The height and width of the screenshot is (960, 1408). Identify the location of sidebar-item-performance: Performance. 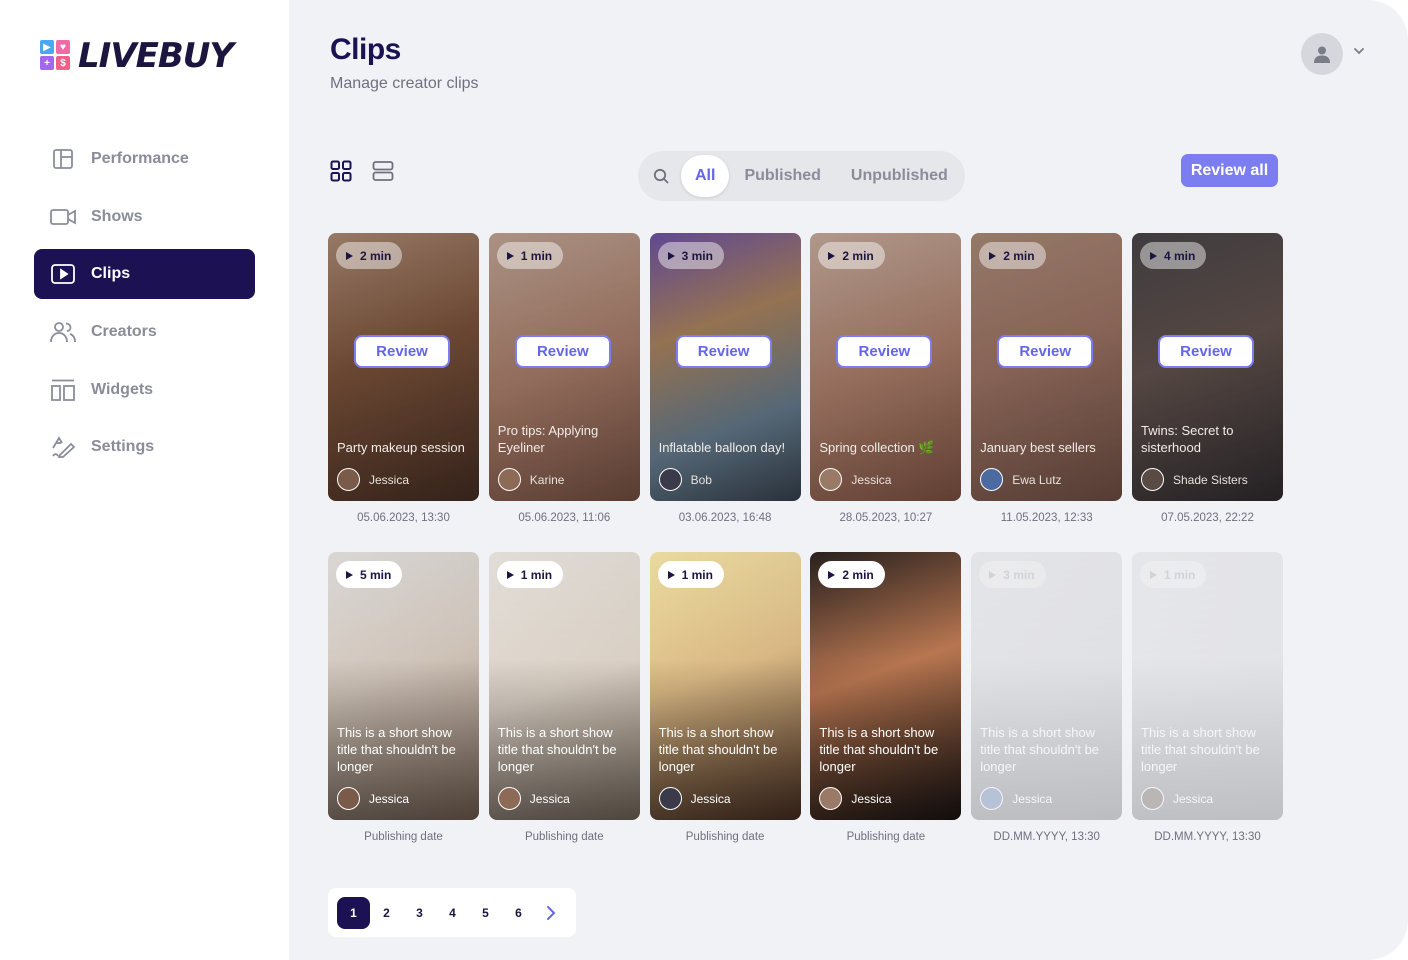
(144, 159).